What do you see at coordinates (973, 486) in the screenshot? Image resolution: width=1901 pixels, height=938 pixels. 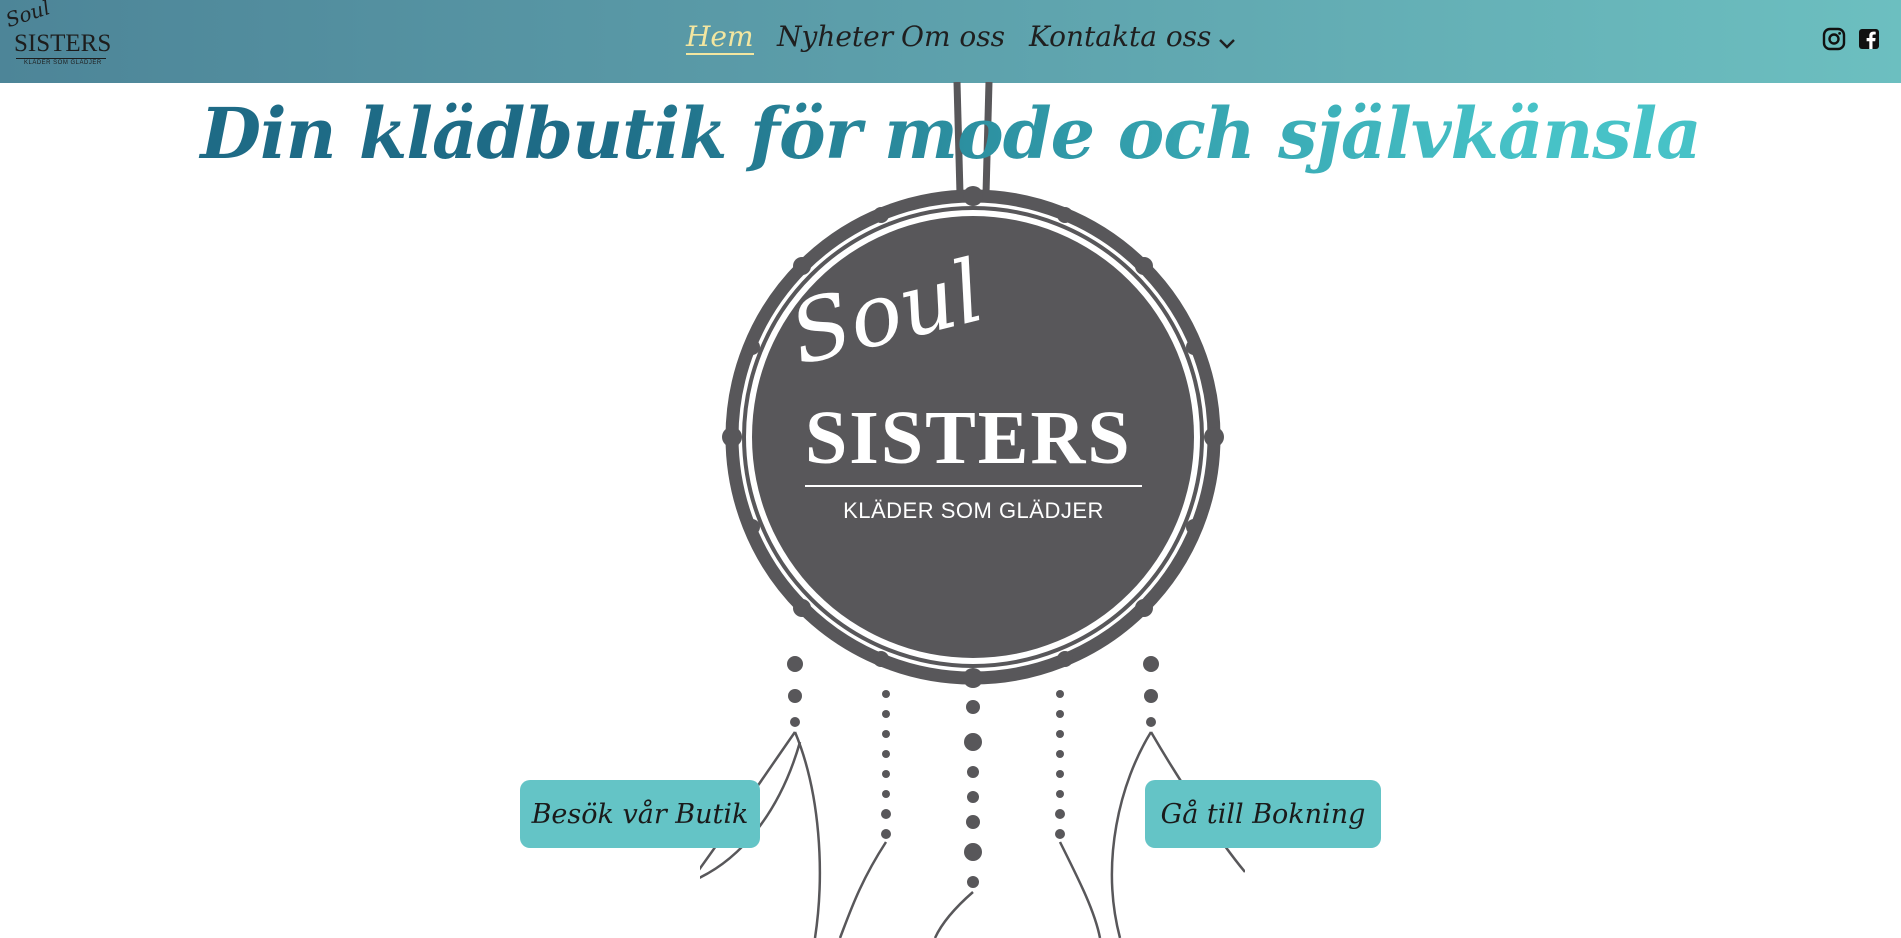 I see `hero-logo-divider` at bounding box center [973, 486].